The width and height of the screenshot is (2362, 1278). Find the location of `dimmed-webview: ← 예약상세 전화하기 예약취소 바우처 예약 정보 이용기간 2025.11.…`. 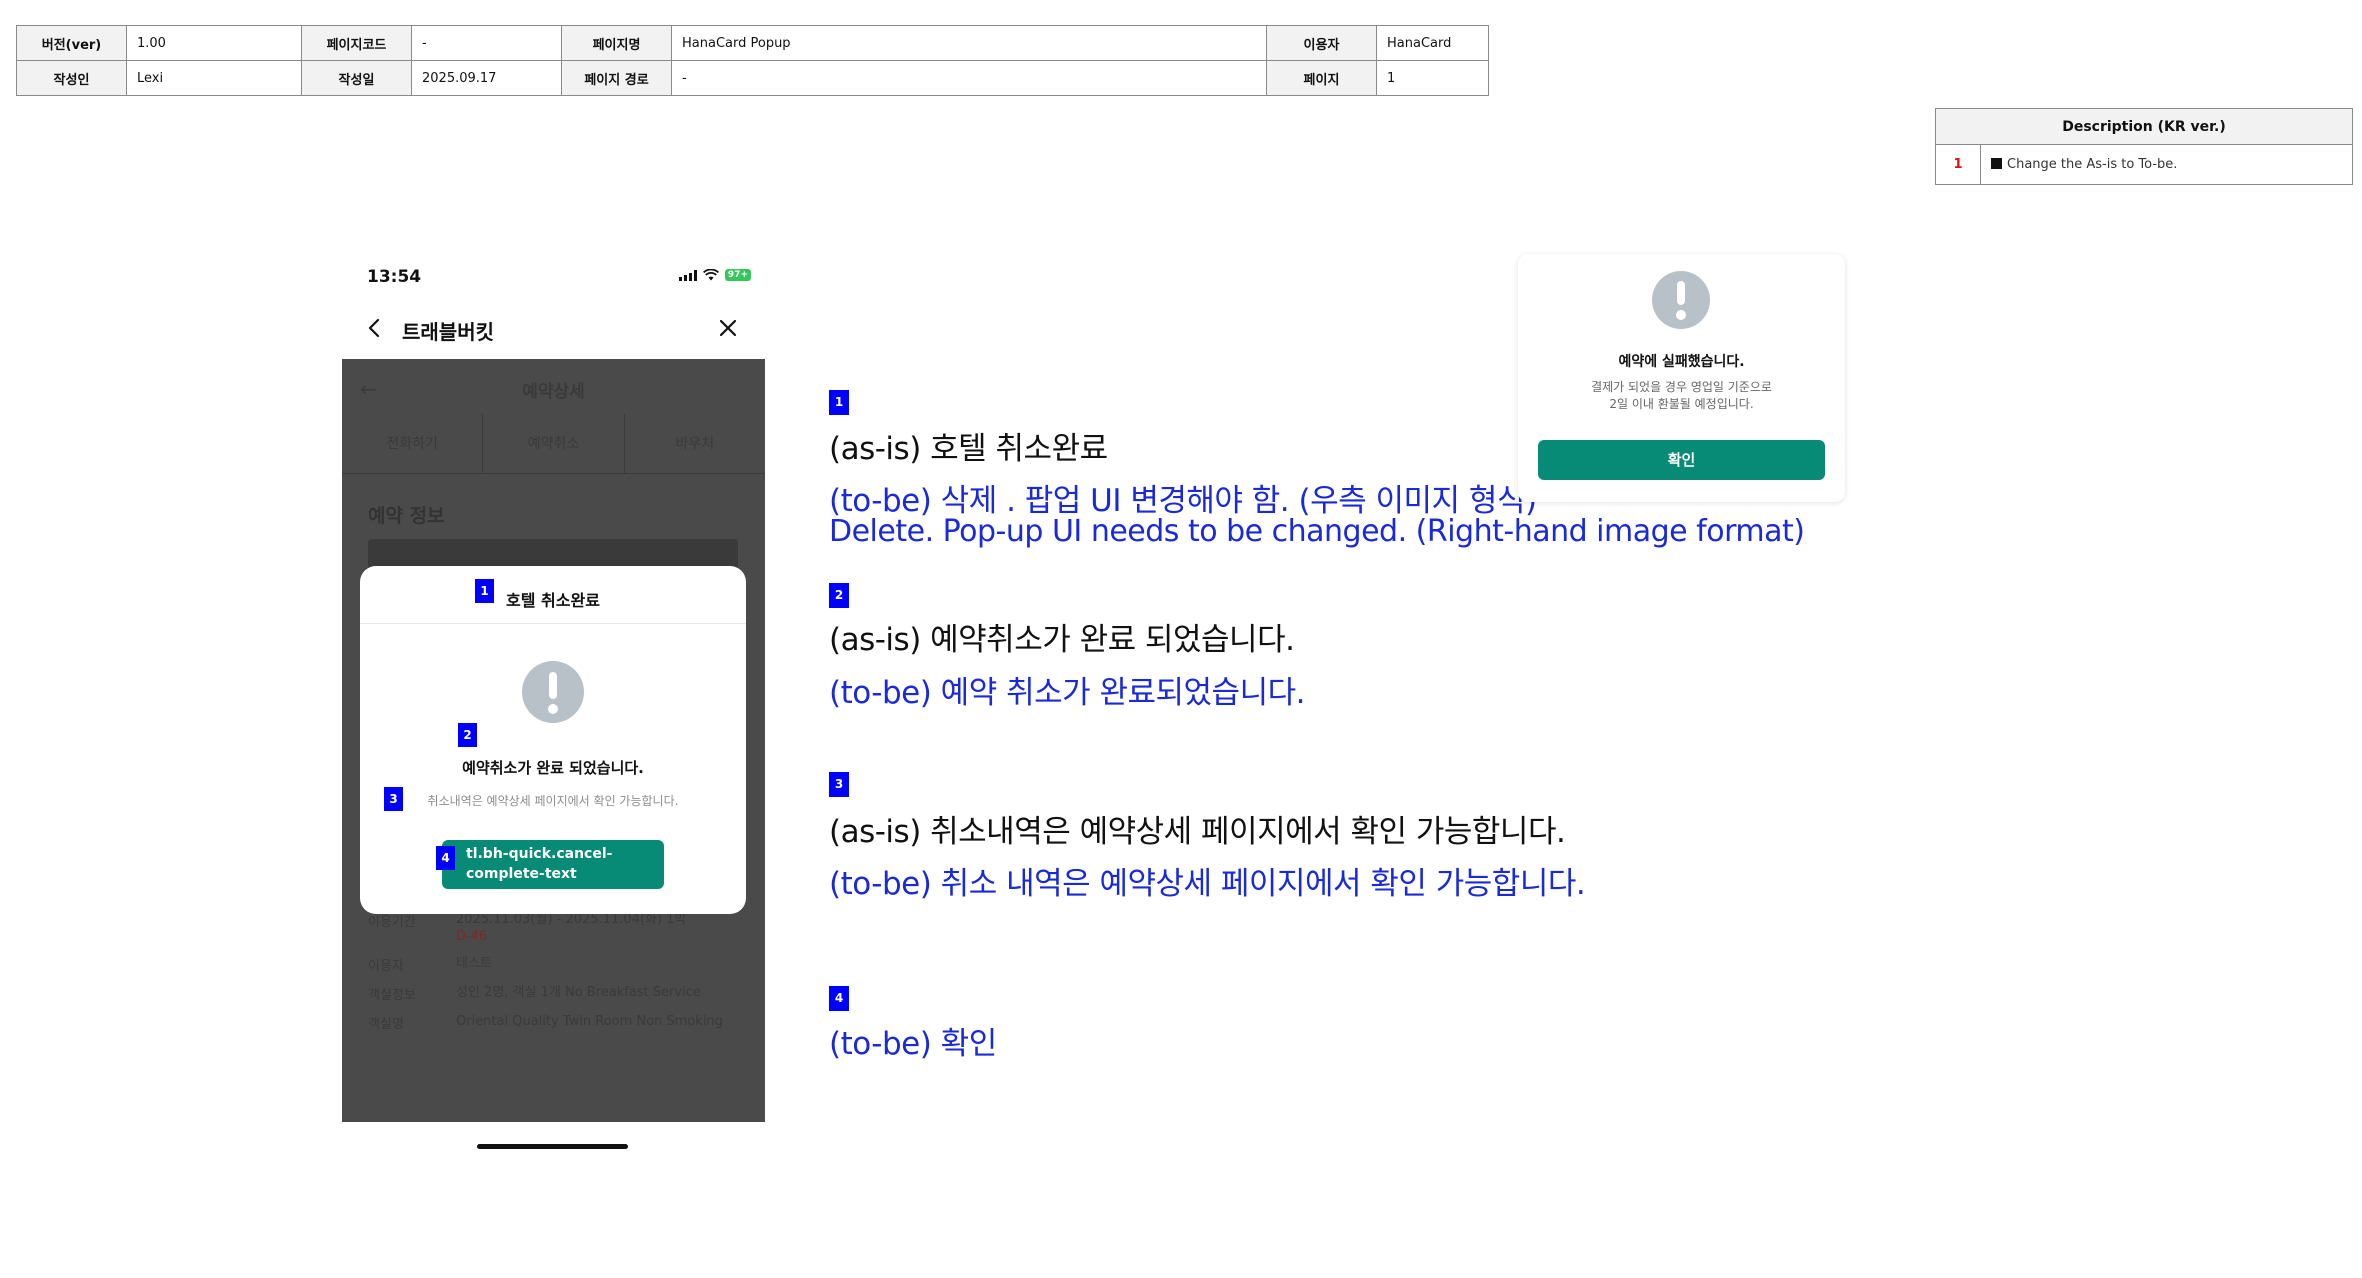

dimmed-webview: ← 예약상세 전화하기 예약취소 바우처 예약 정보 이용기간 2025.11.… is located at coordinates (553, 740).